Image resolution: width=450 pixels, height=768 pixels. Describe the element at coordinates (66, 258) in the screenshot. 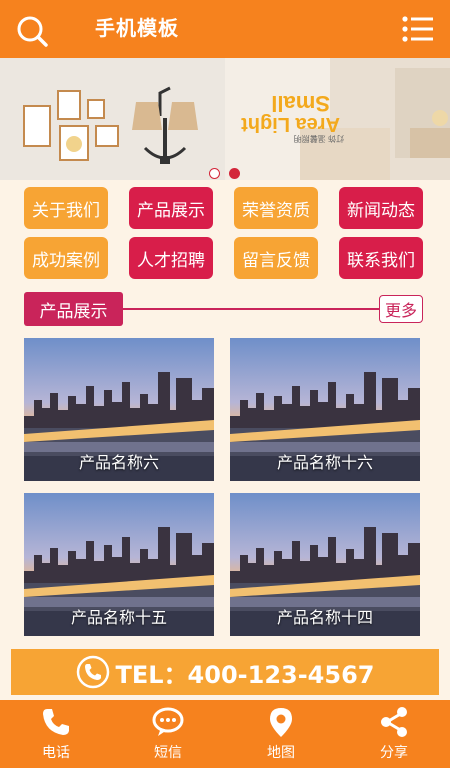

I see `nav-cases-button: 成功案例` at that location.